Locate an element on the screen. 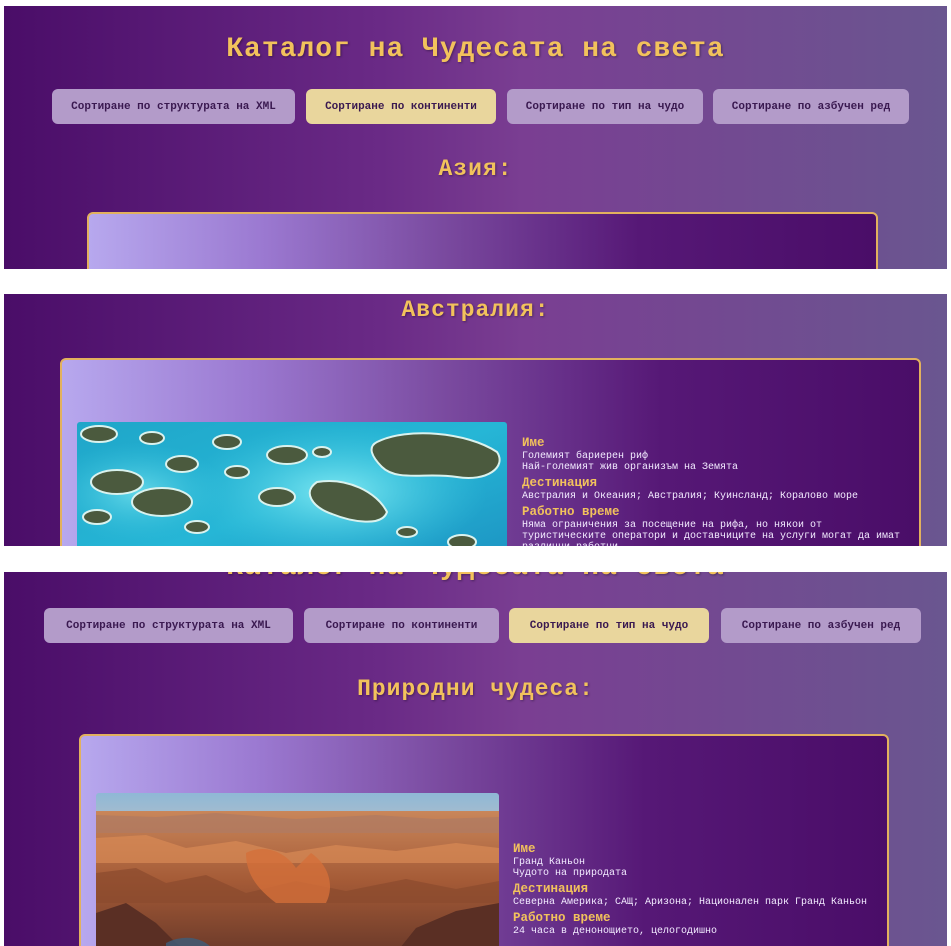  coral-reef-photo is located at coordinates (292, 484).